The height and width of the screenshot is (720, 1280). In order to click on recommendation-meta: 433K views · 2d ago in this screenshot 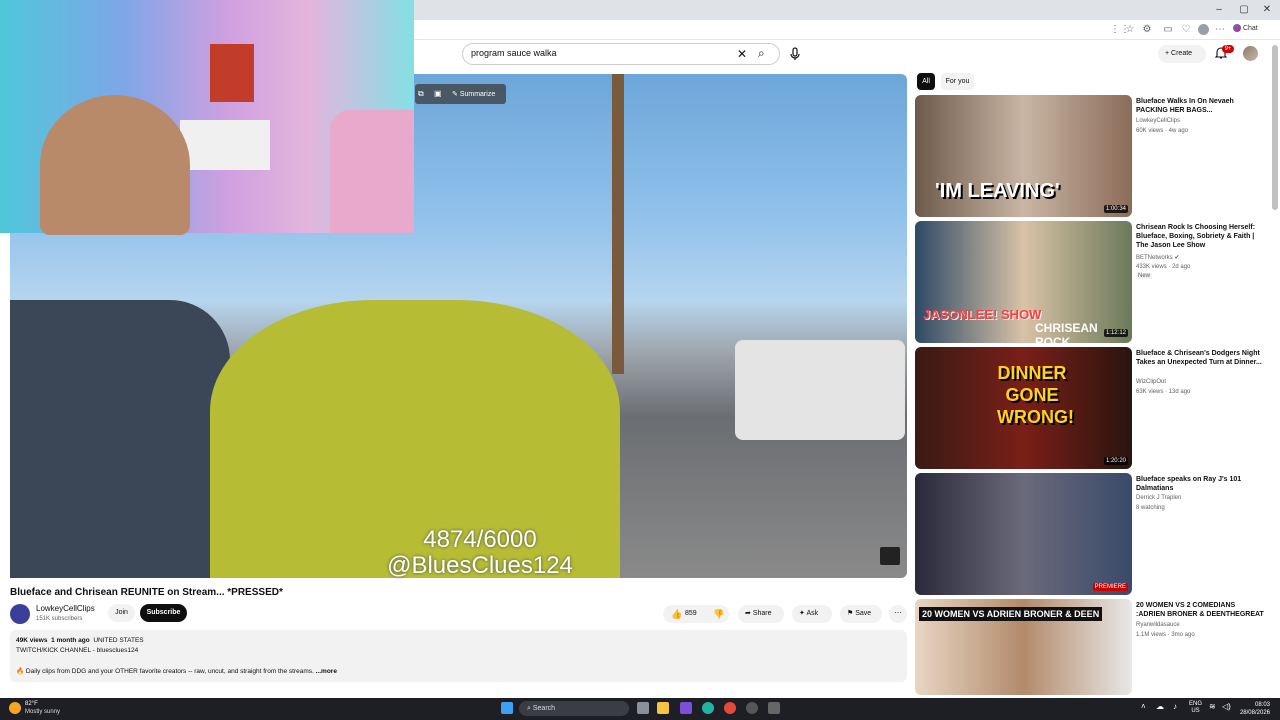, I will do `click(1163, 267)`.